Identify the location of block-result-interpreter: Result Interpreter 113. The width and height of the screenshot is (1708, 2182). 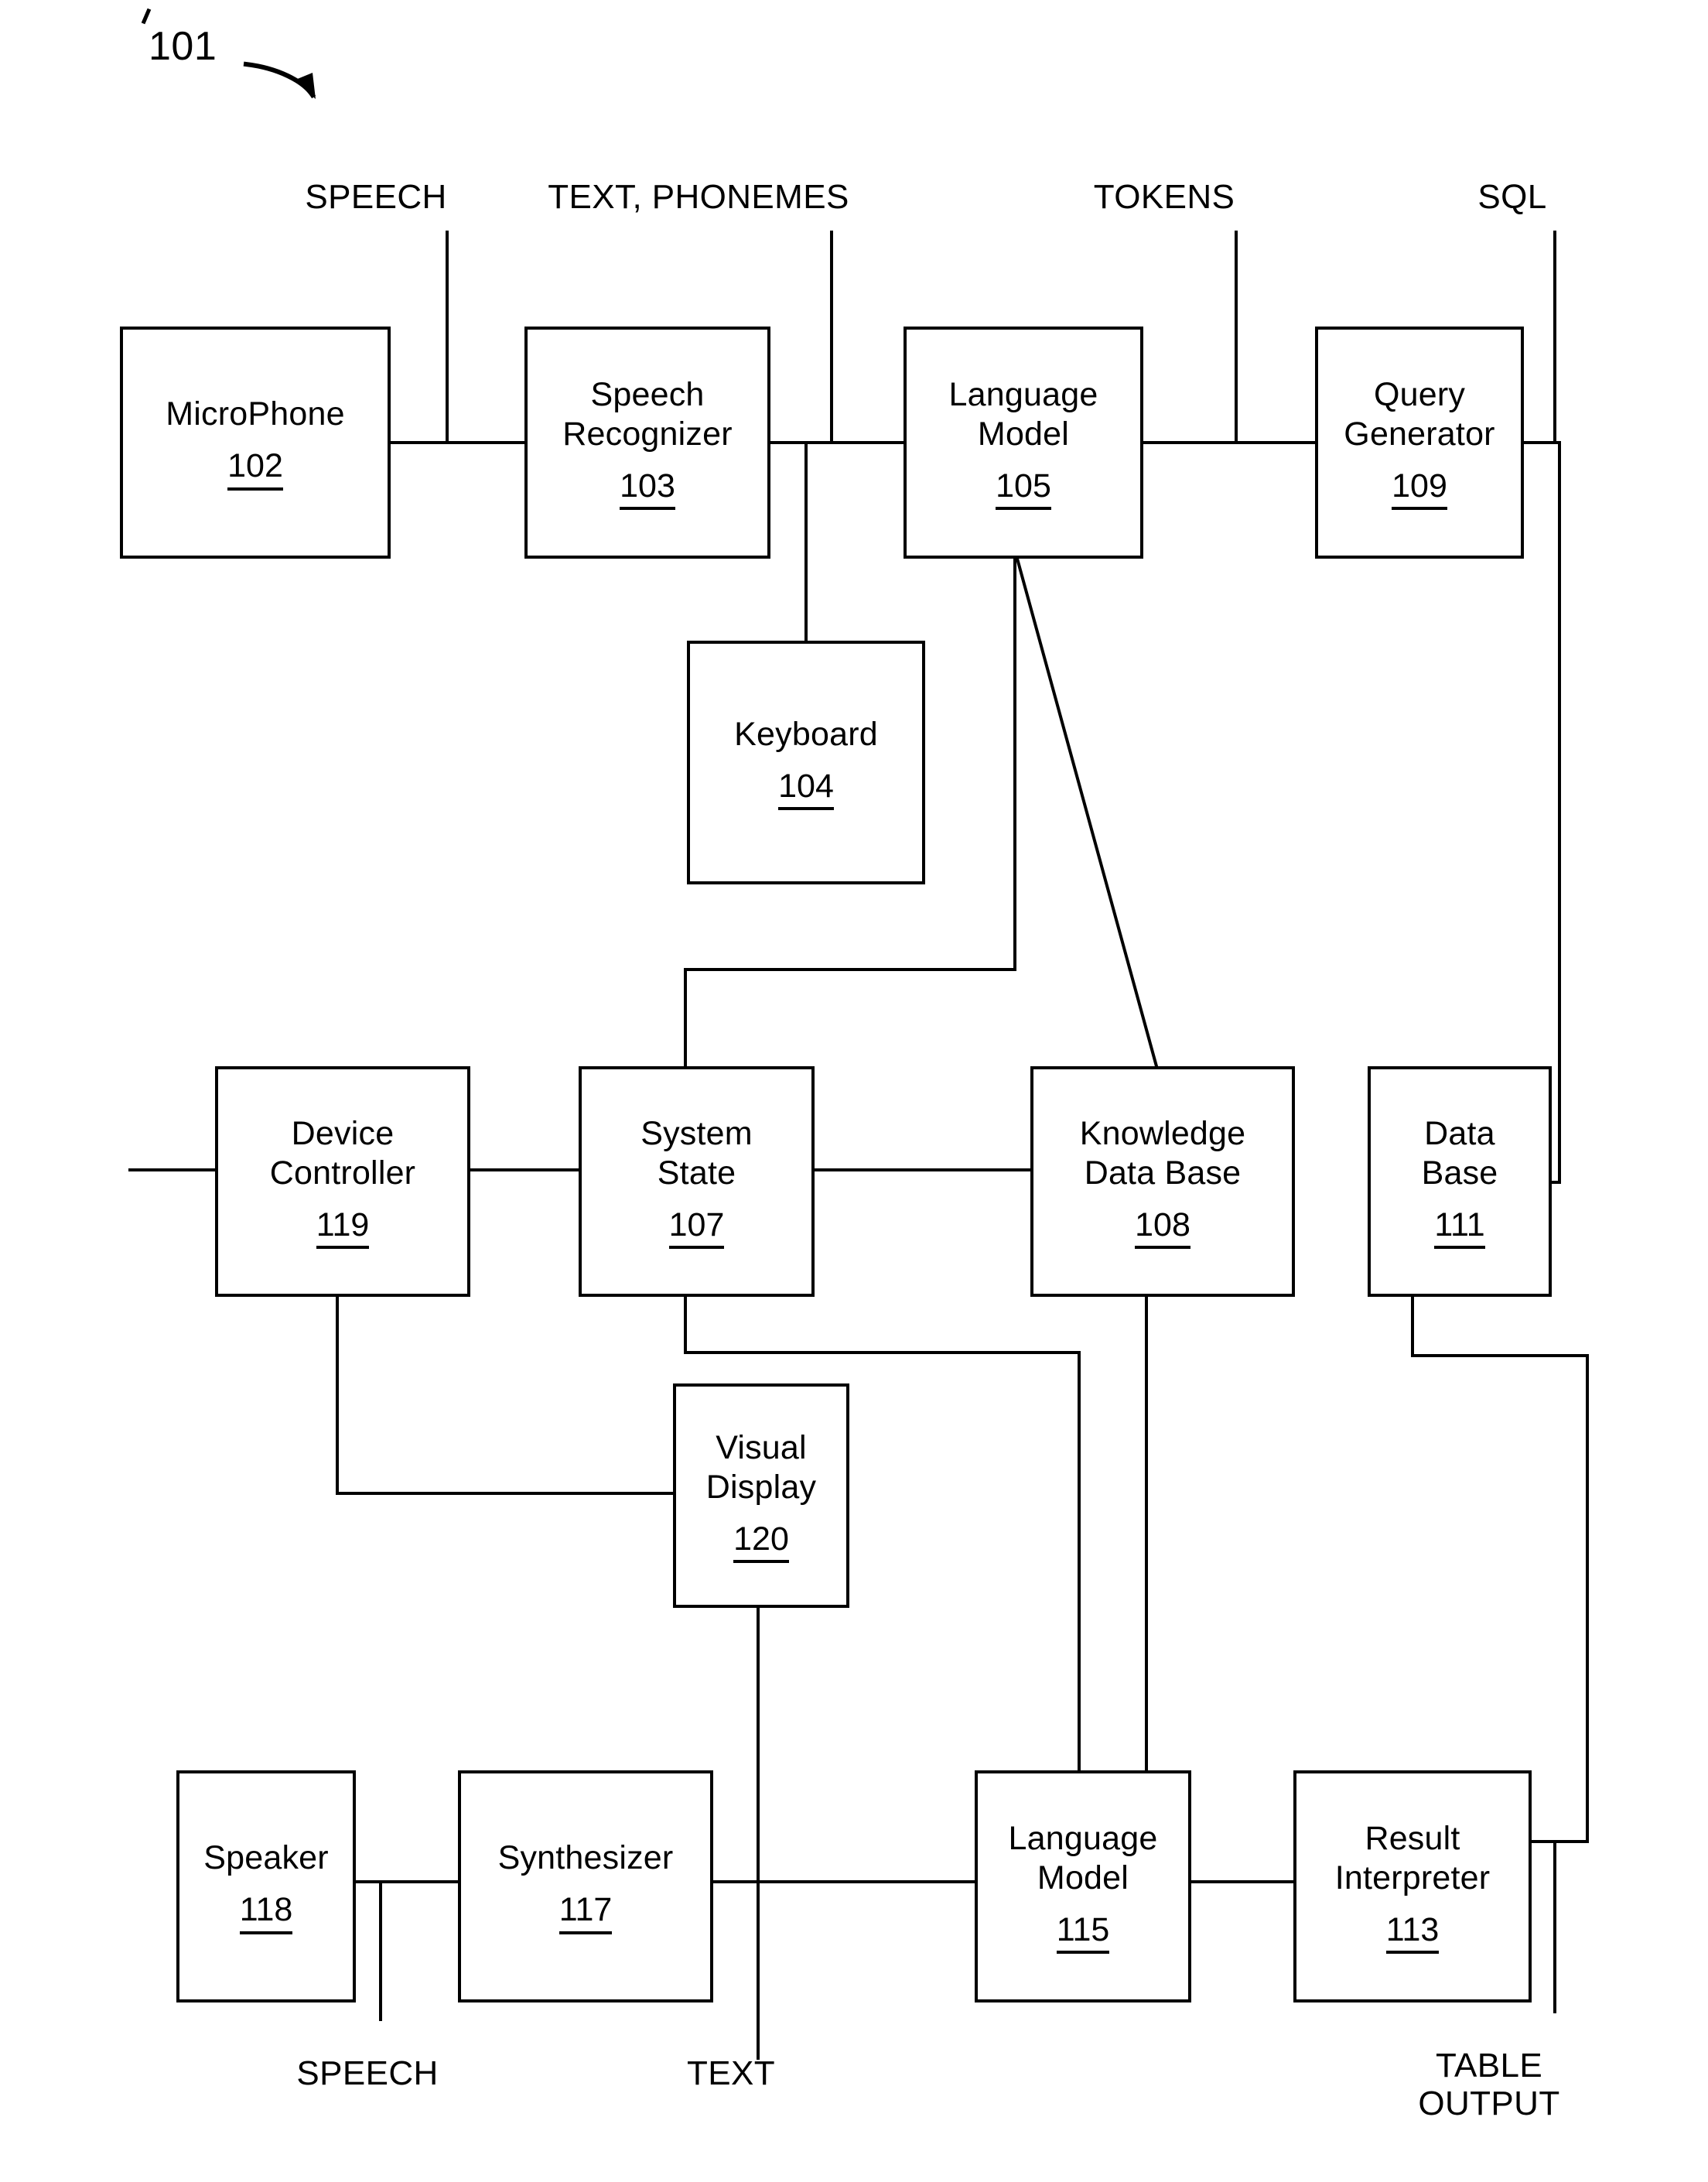
(1412, 1886).